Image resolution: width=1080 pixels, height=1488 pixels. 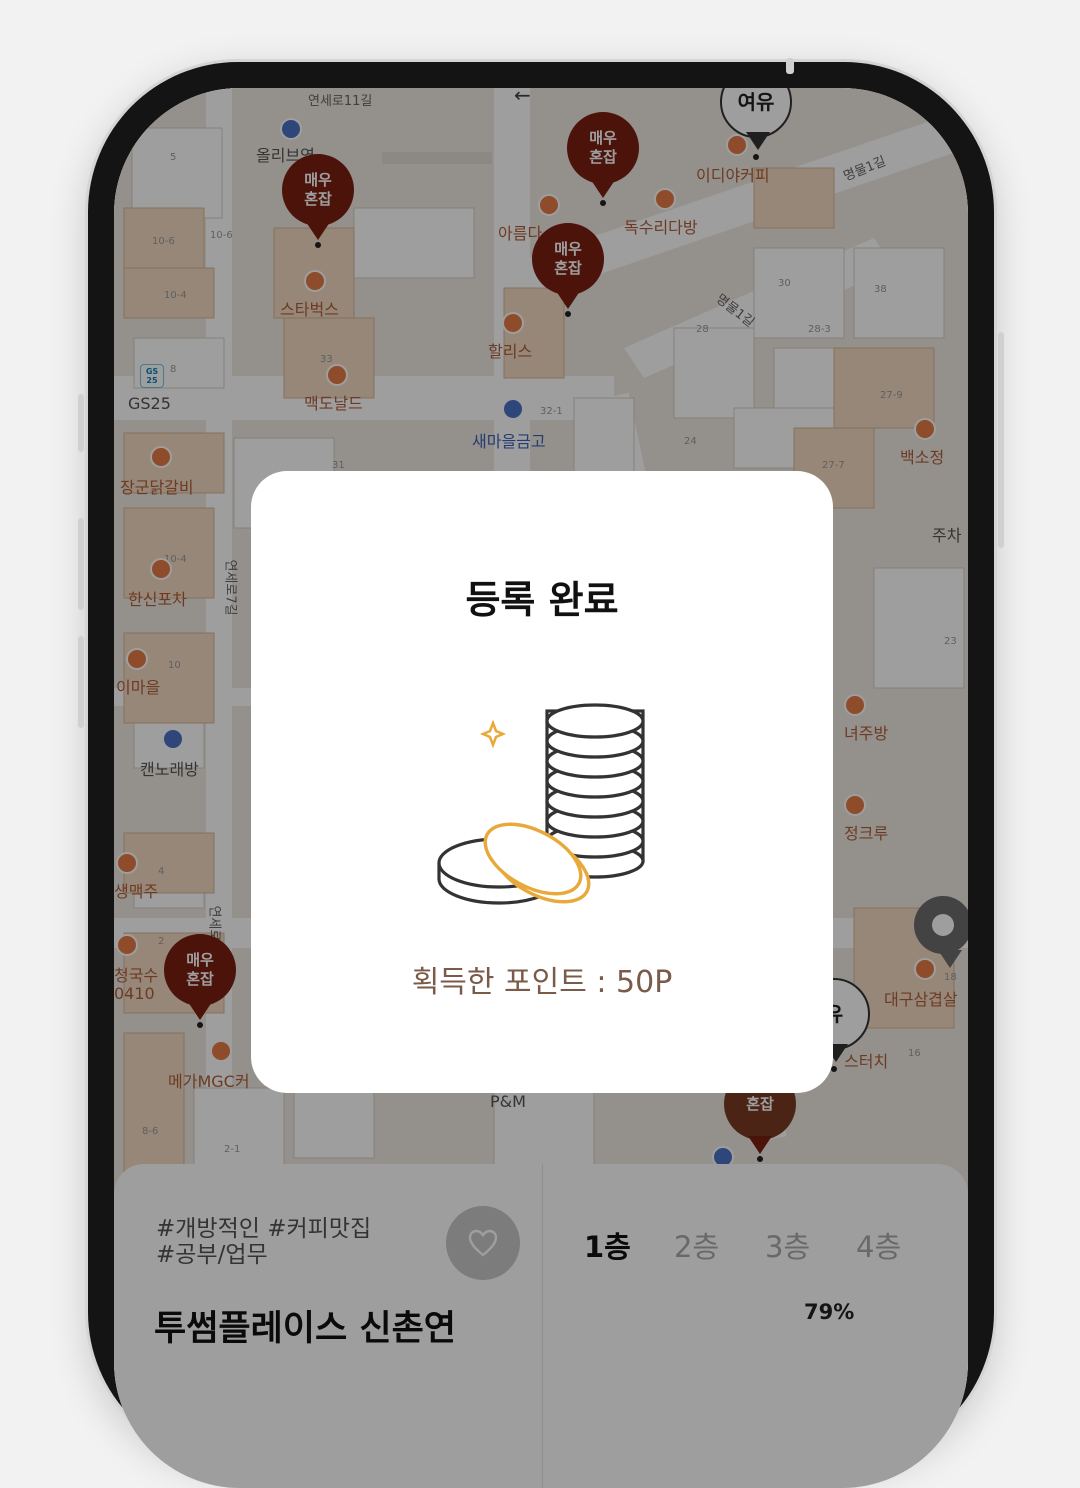 What do you see at coordinates (790, 66) in the screenshot?
I see `side-button-top` at bounding box center [790, 66].